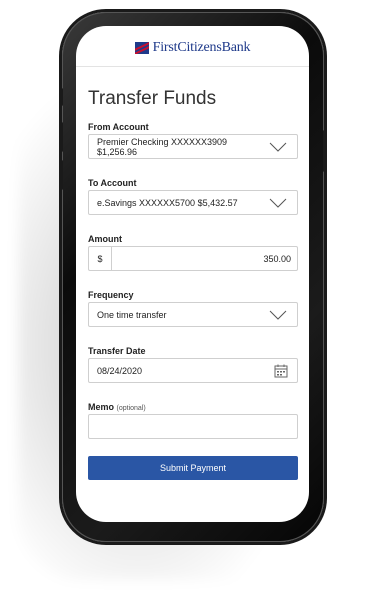  What do you see at coordinates (167, 202) in the screenshot?
I see `to-account-value: e.Savings XXXXXX5700 $5,432.57` at bounding box center [167, 202].